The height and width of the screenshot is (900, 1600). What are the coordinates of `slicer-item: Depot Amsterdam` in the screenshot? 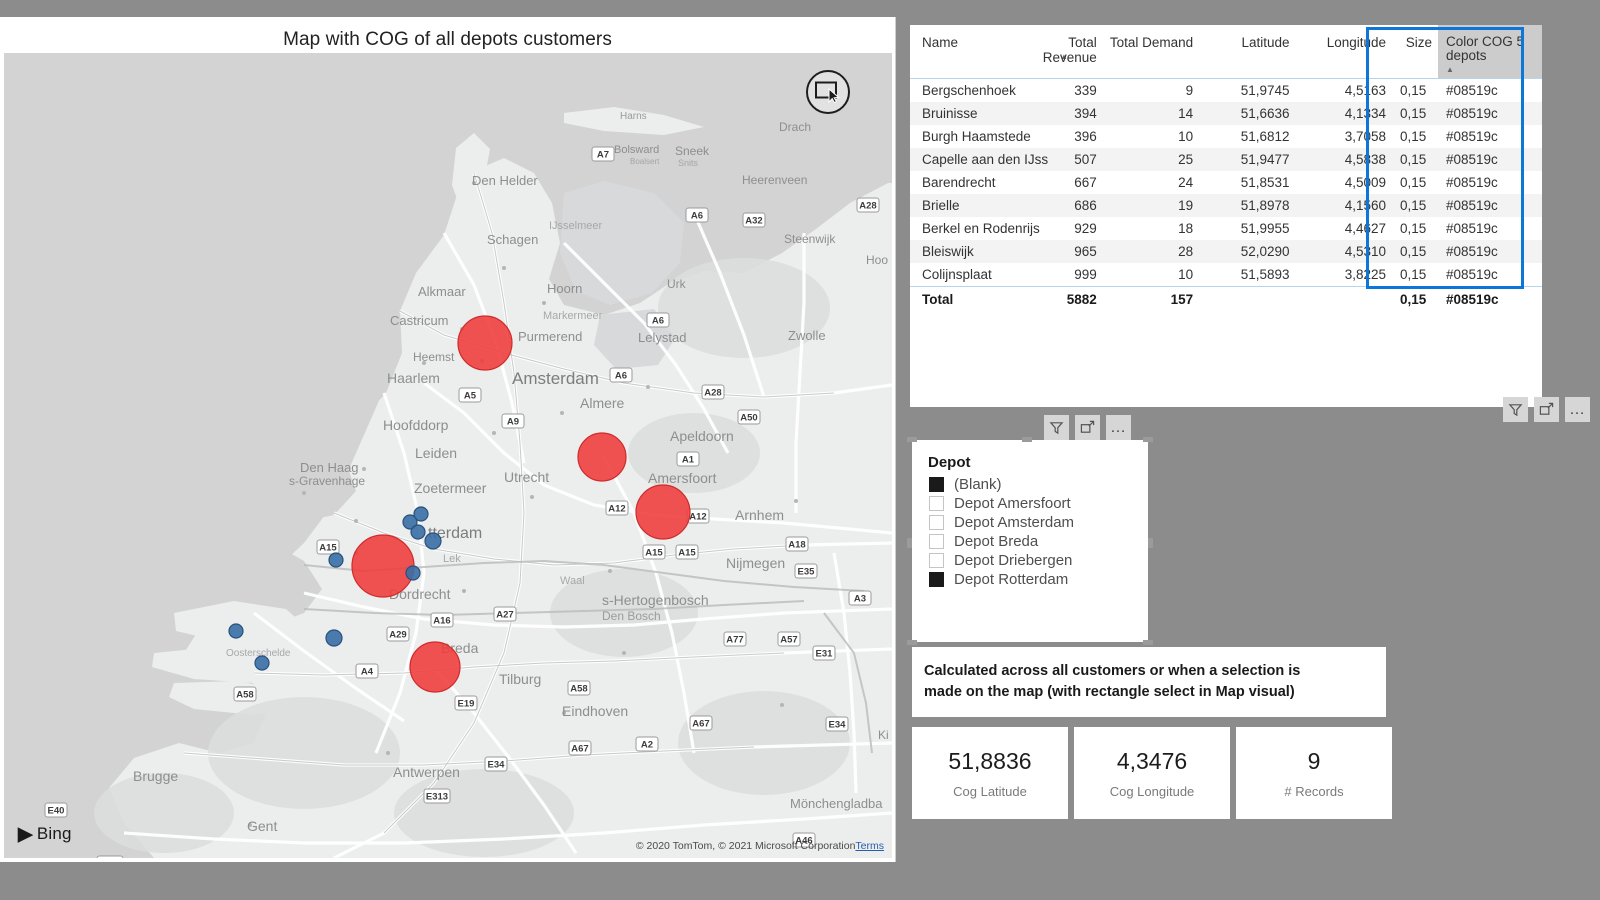 It's located at (1030, 522).